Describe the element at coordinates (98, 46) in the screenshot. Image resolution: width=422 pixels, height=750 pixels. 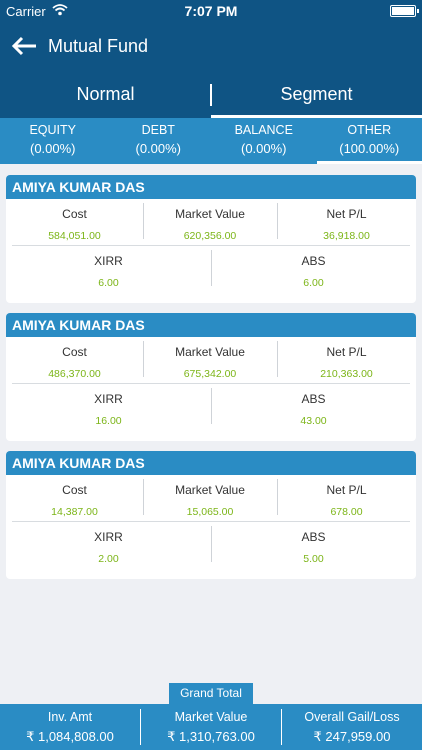
I see `page-title: Mutual Fund` at that location.